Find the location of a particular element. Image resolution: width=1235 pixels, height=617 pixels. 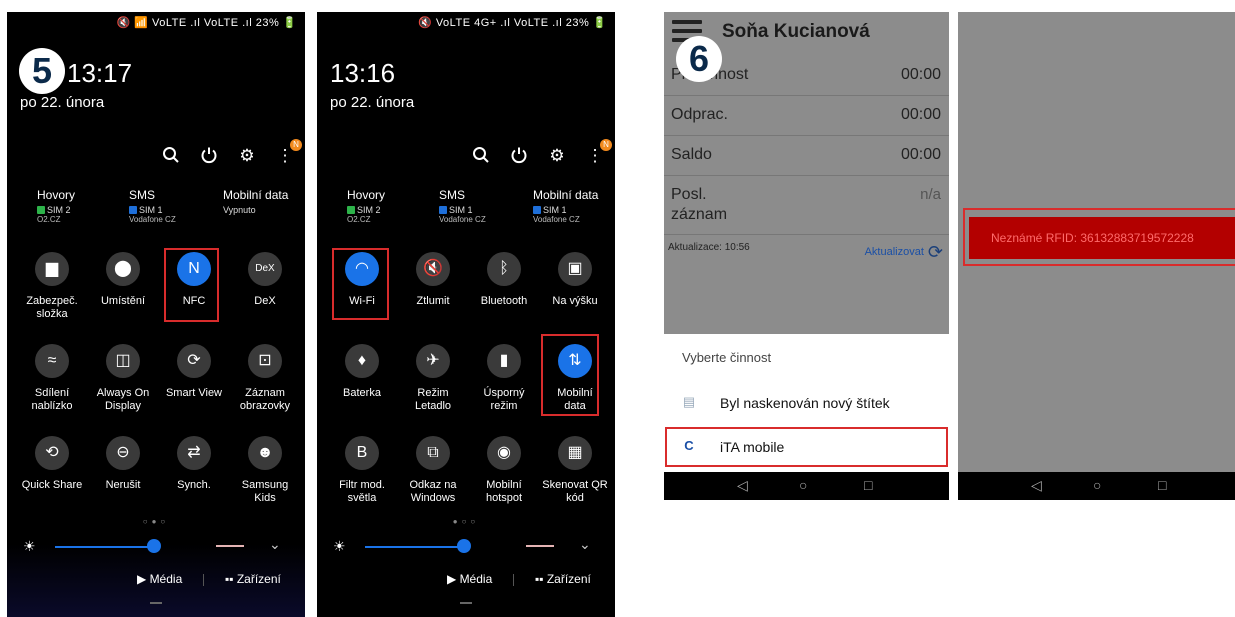

stat-value: 00:00 is located at coordinates (920, 154).